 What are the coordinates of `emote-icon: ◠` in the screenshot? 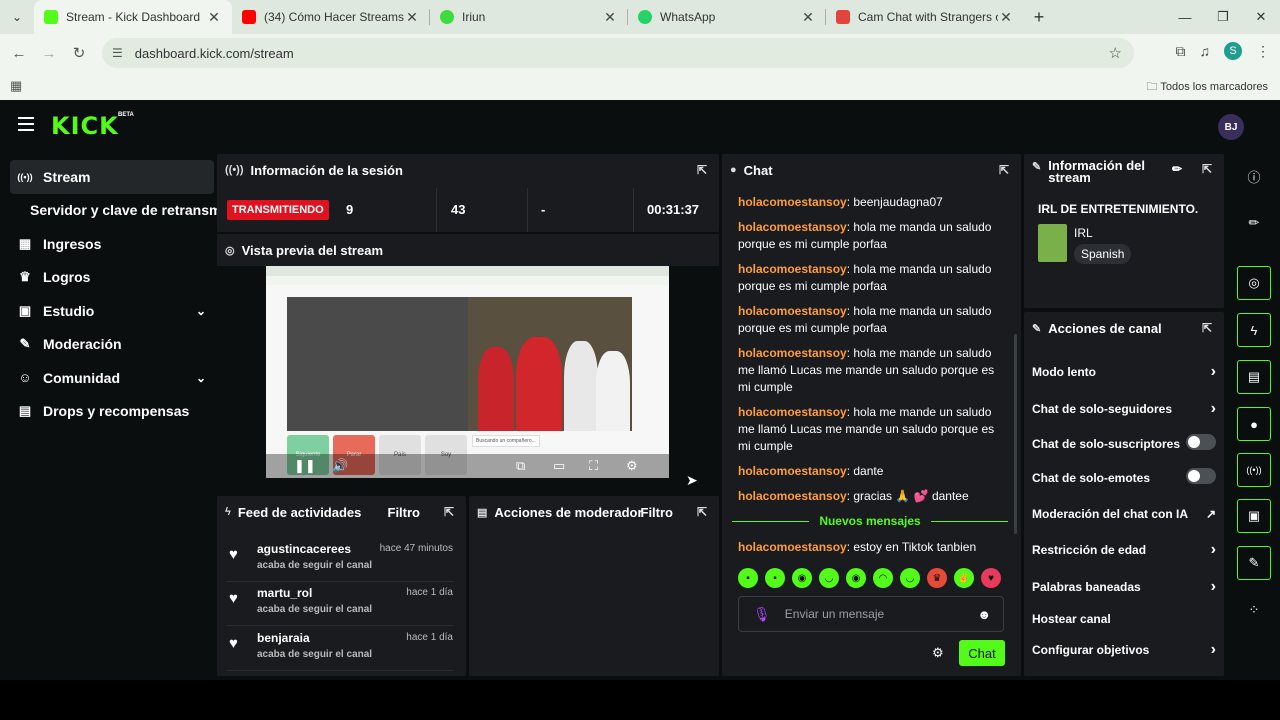 It's located at (883, 578).